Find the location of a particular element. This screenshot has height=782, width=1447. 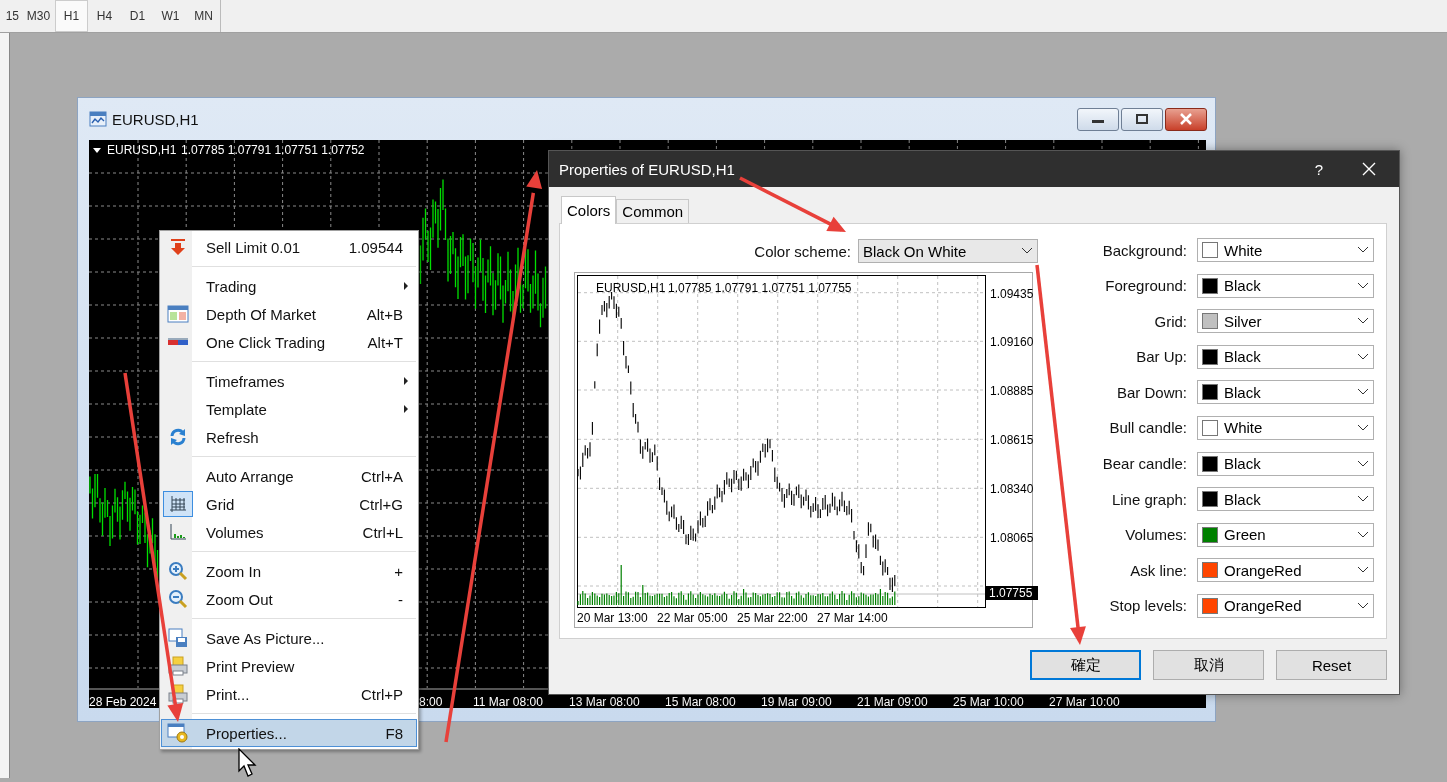

ohlc-prices: 1.07785 1.07791 1.07751 1.07752 is located at coordinates (273, 150).